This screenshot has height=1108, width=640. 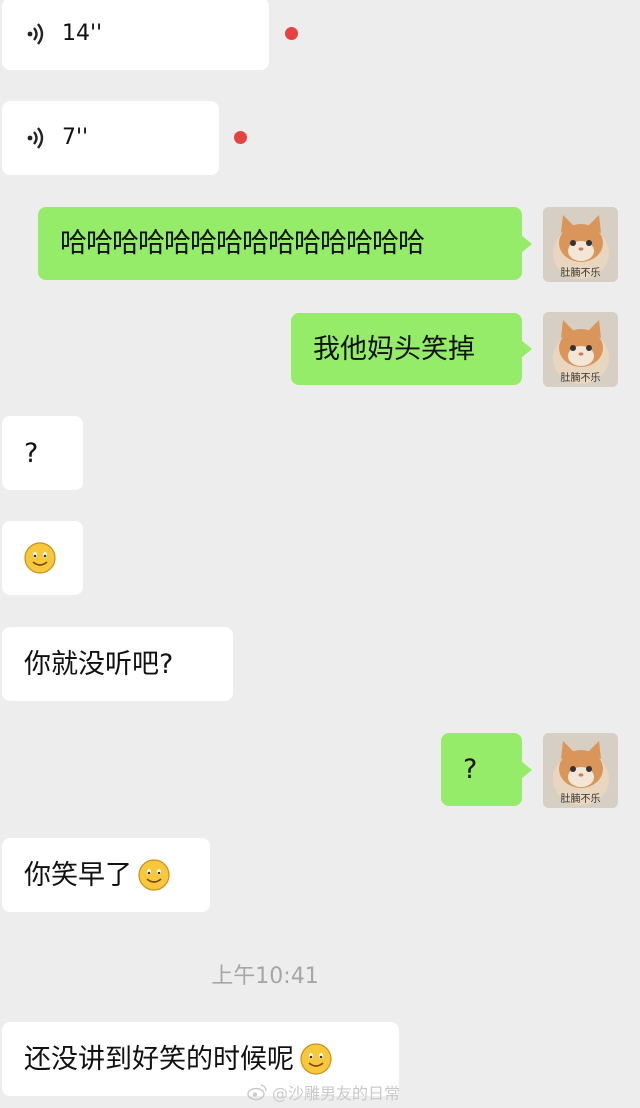 I want to click on weibo-icon, so click(x=257, y=1092).